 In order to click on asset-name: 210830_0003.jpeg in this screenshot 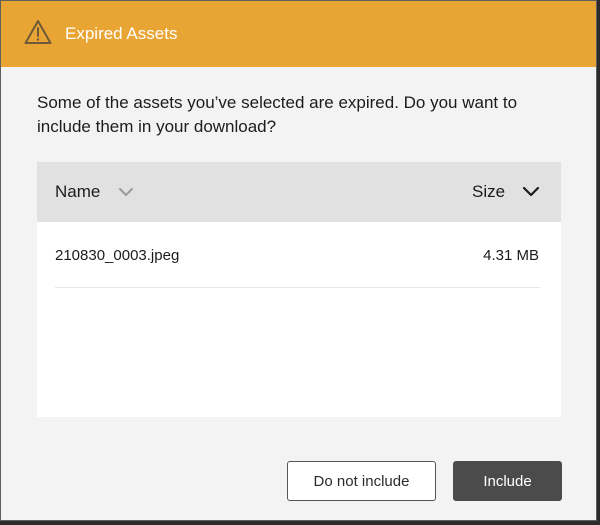, I will do `click(117, 255)`.